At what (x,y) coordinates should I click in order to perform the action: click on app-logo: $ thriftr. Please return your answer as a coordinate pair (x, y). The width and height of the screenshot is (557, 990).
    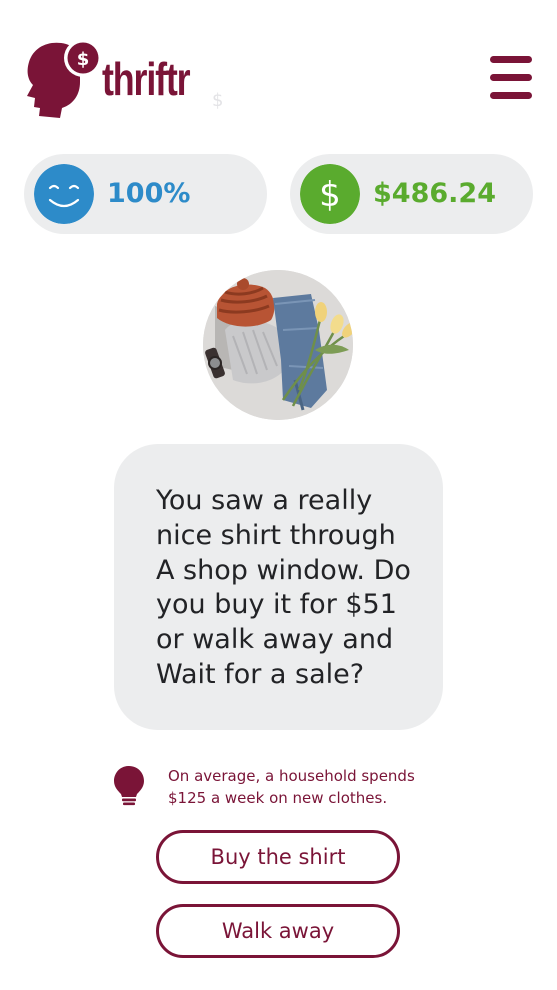
    Looking at the image, I should click on (109, 78).